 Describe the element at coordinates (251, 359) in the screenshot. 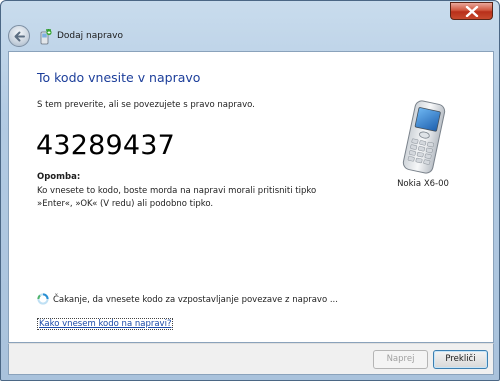

I see `button-bar: Naprej Prekliči` at that location.